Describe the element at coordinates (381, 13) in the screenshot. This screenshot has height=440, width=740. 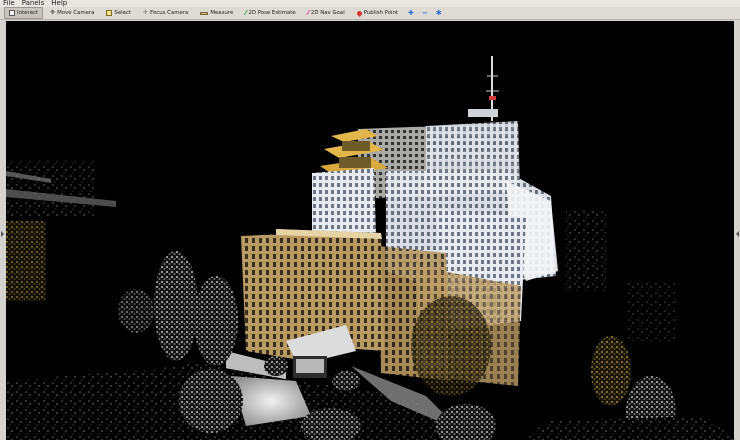
I see `publish-point-label: Publish Point` at that location.